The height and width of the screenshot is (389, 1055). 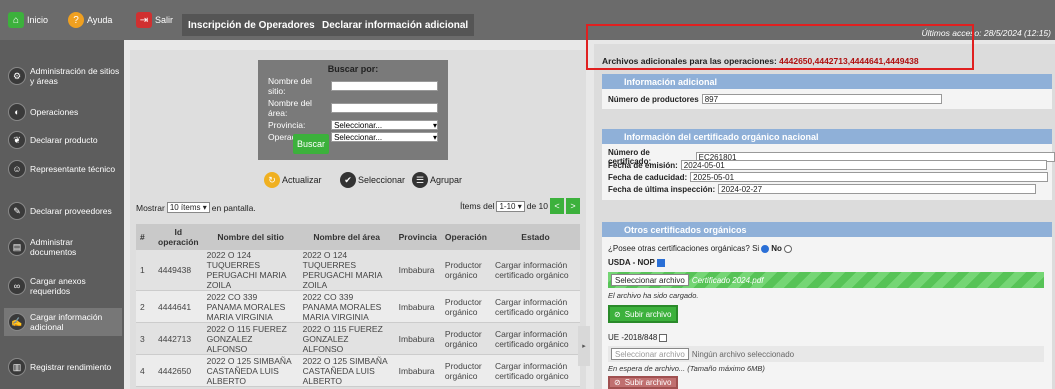 I want to click on attachments-icon: ∞, so click(x=17, y=286).